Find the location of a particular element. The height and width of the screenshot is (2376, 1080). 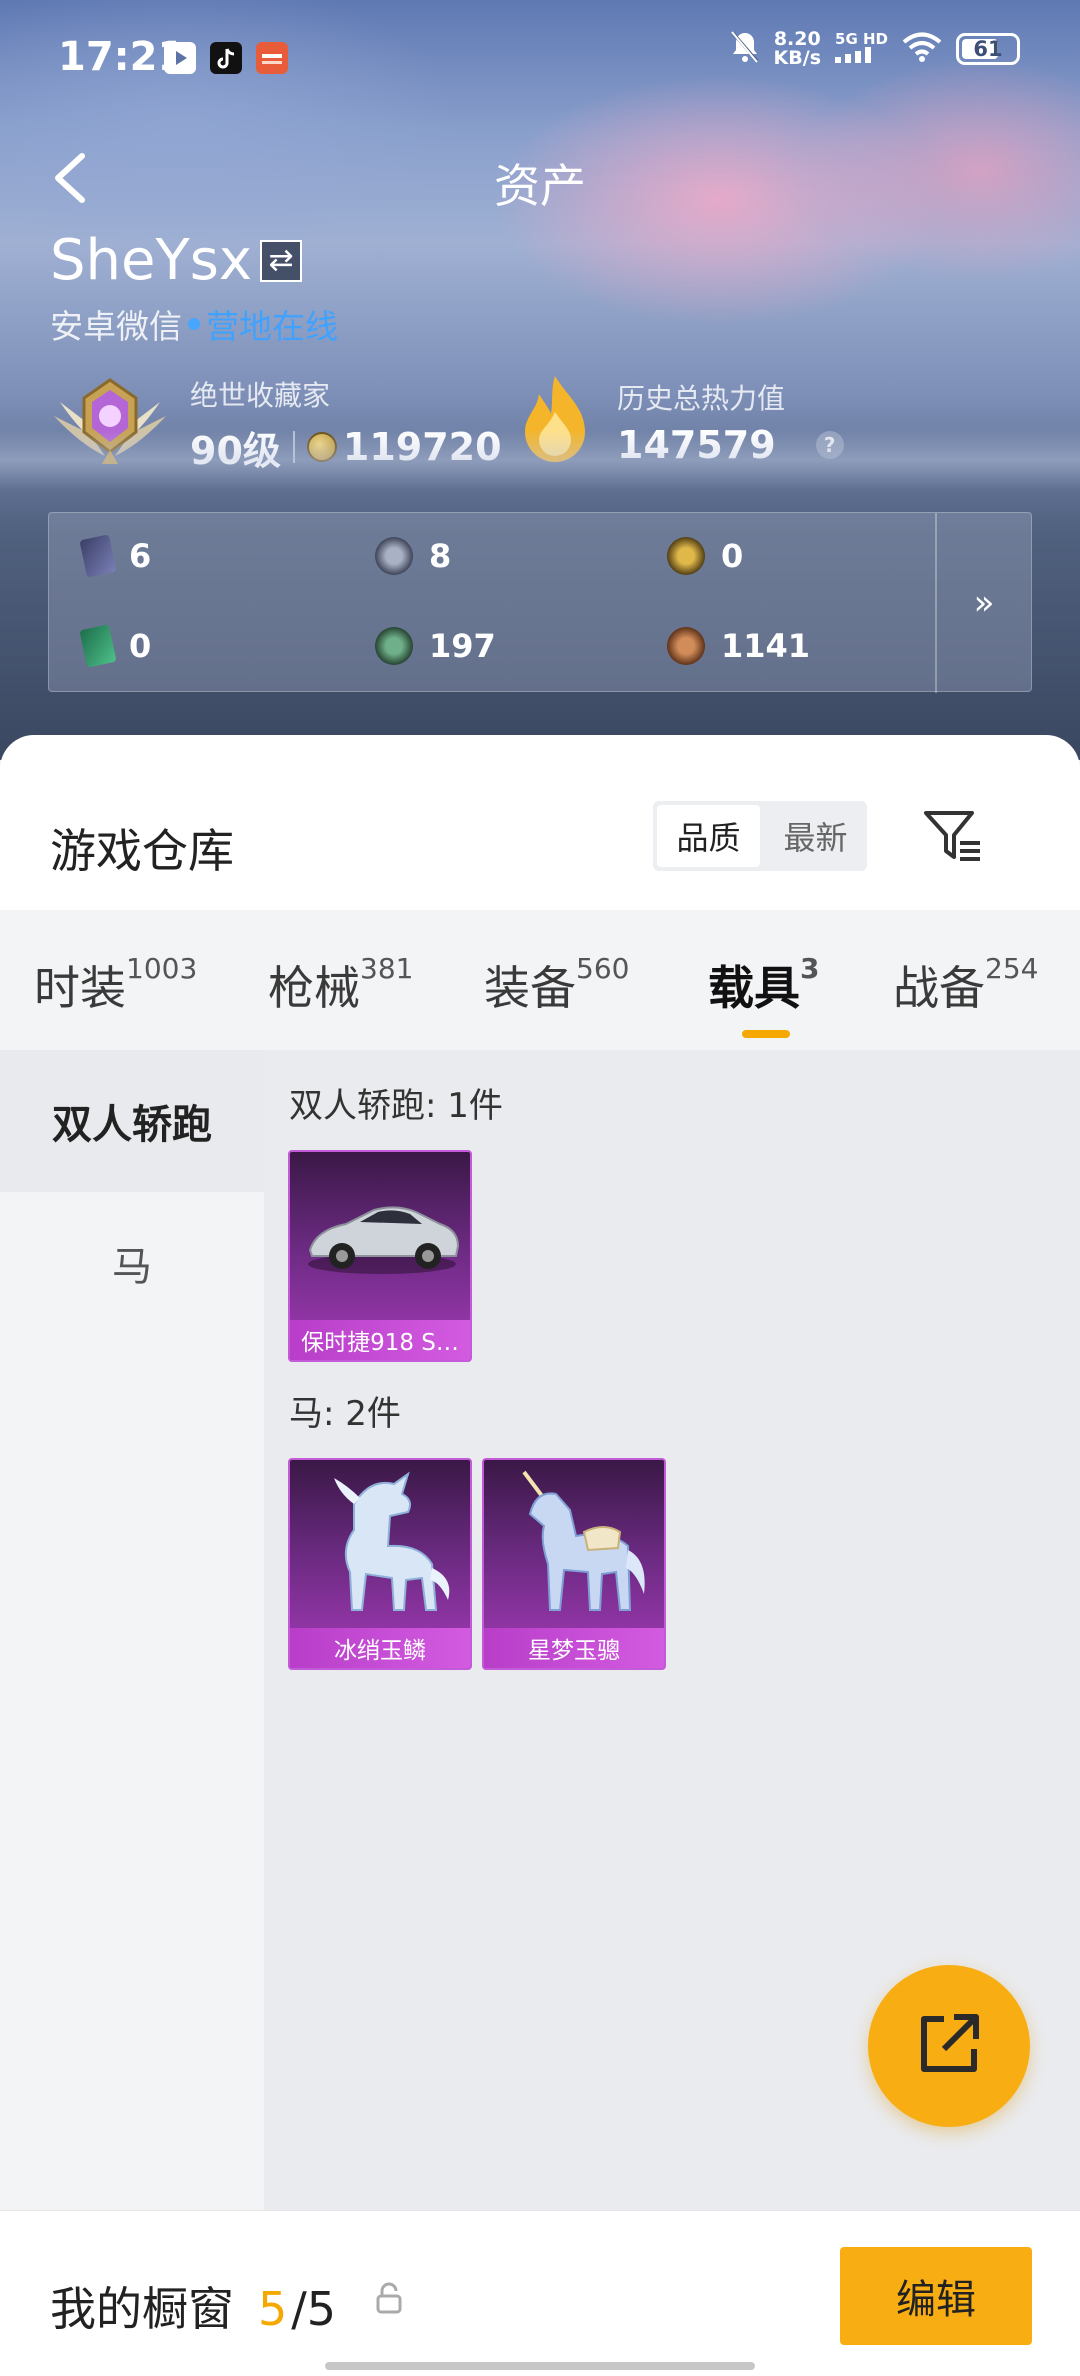

sort-quality-option: 品质 is located at coordinates (708, 836).